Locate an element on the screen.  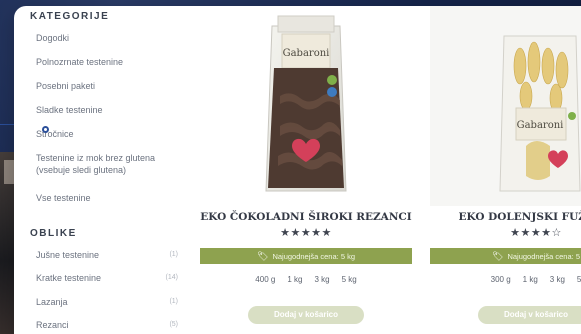
annotation-pointer-dot is located at coordinates (45, 129).